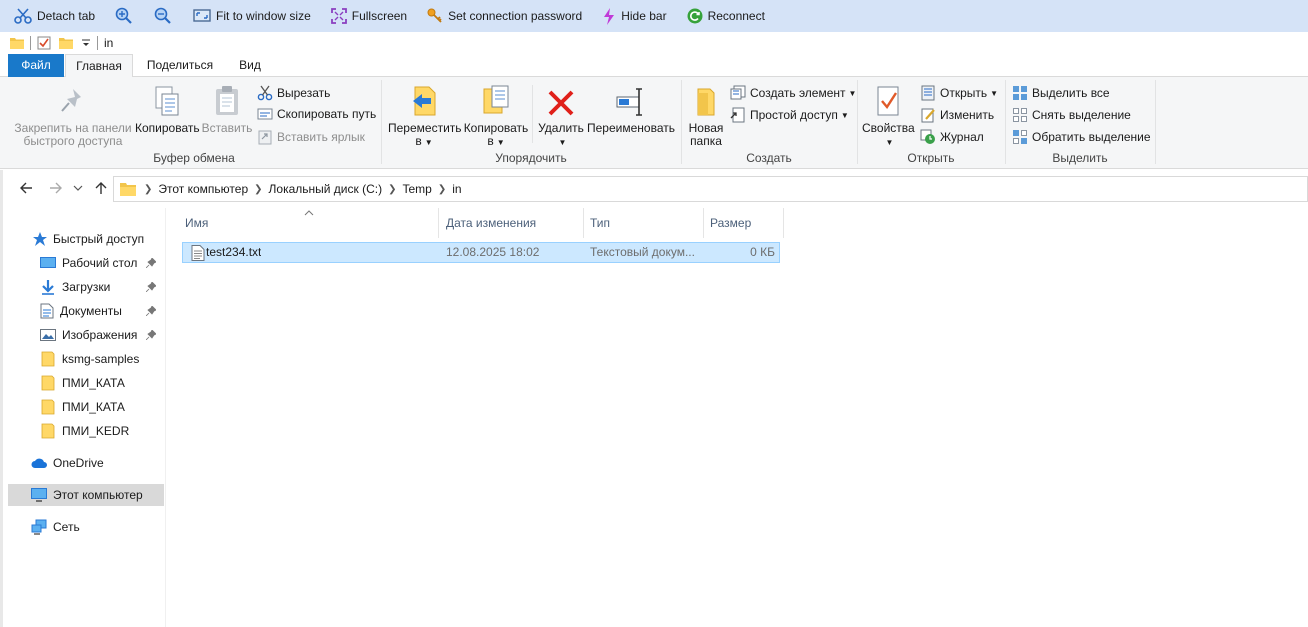 The width and height of the screenshot is (1308, 627). Describe the element at coordinates (726, 16) in the screenshot. I see `reconnect-button: Reconnect` at that location.